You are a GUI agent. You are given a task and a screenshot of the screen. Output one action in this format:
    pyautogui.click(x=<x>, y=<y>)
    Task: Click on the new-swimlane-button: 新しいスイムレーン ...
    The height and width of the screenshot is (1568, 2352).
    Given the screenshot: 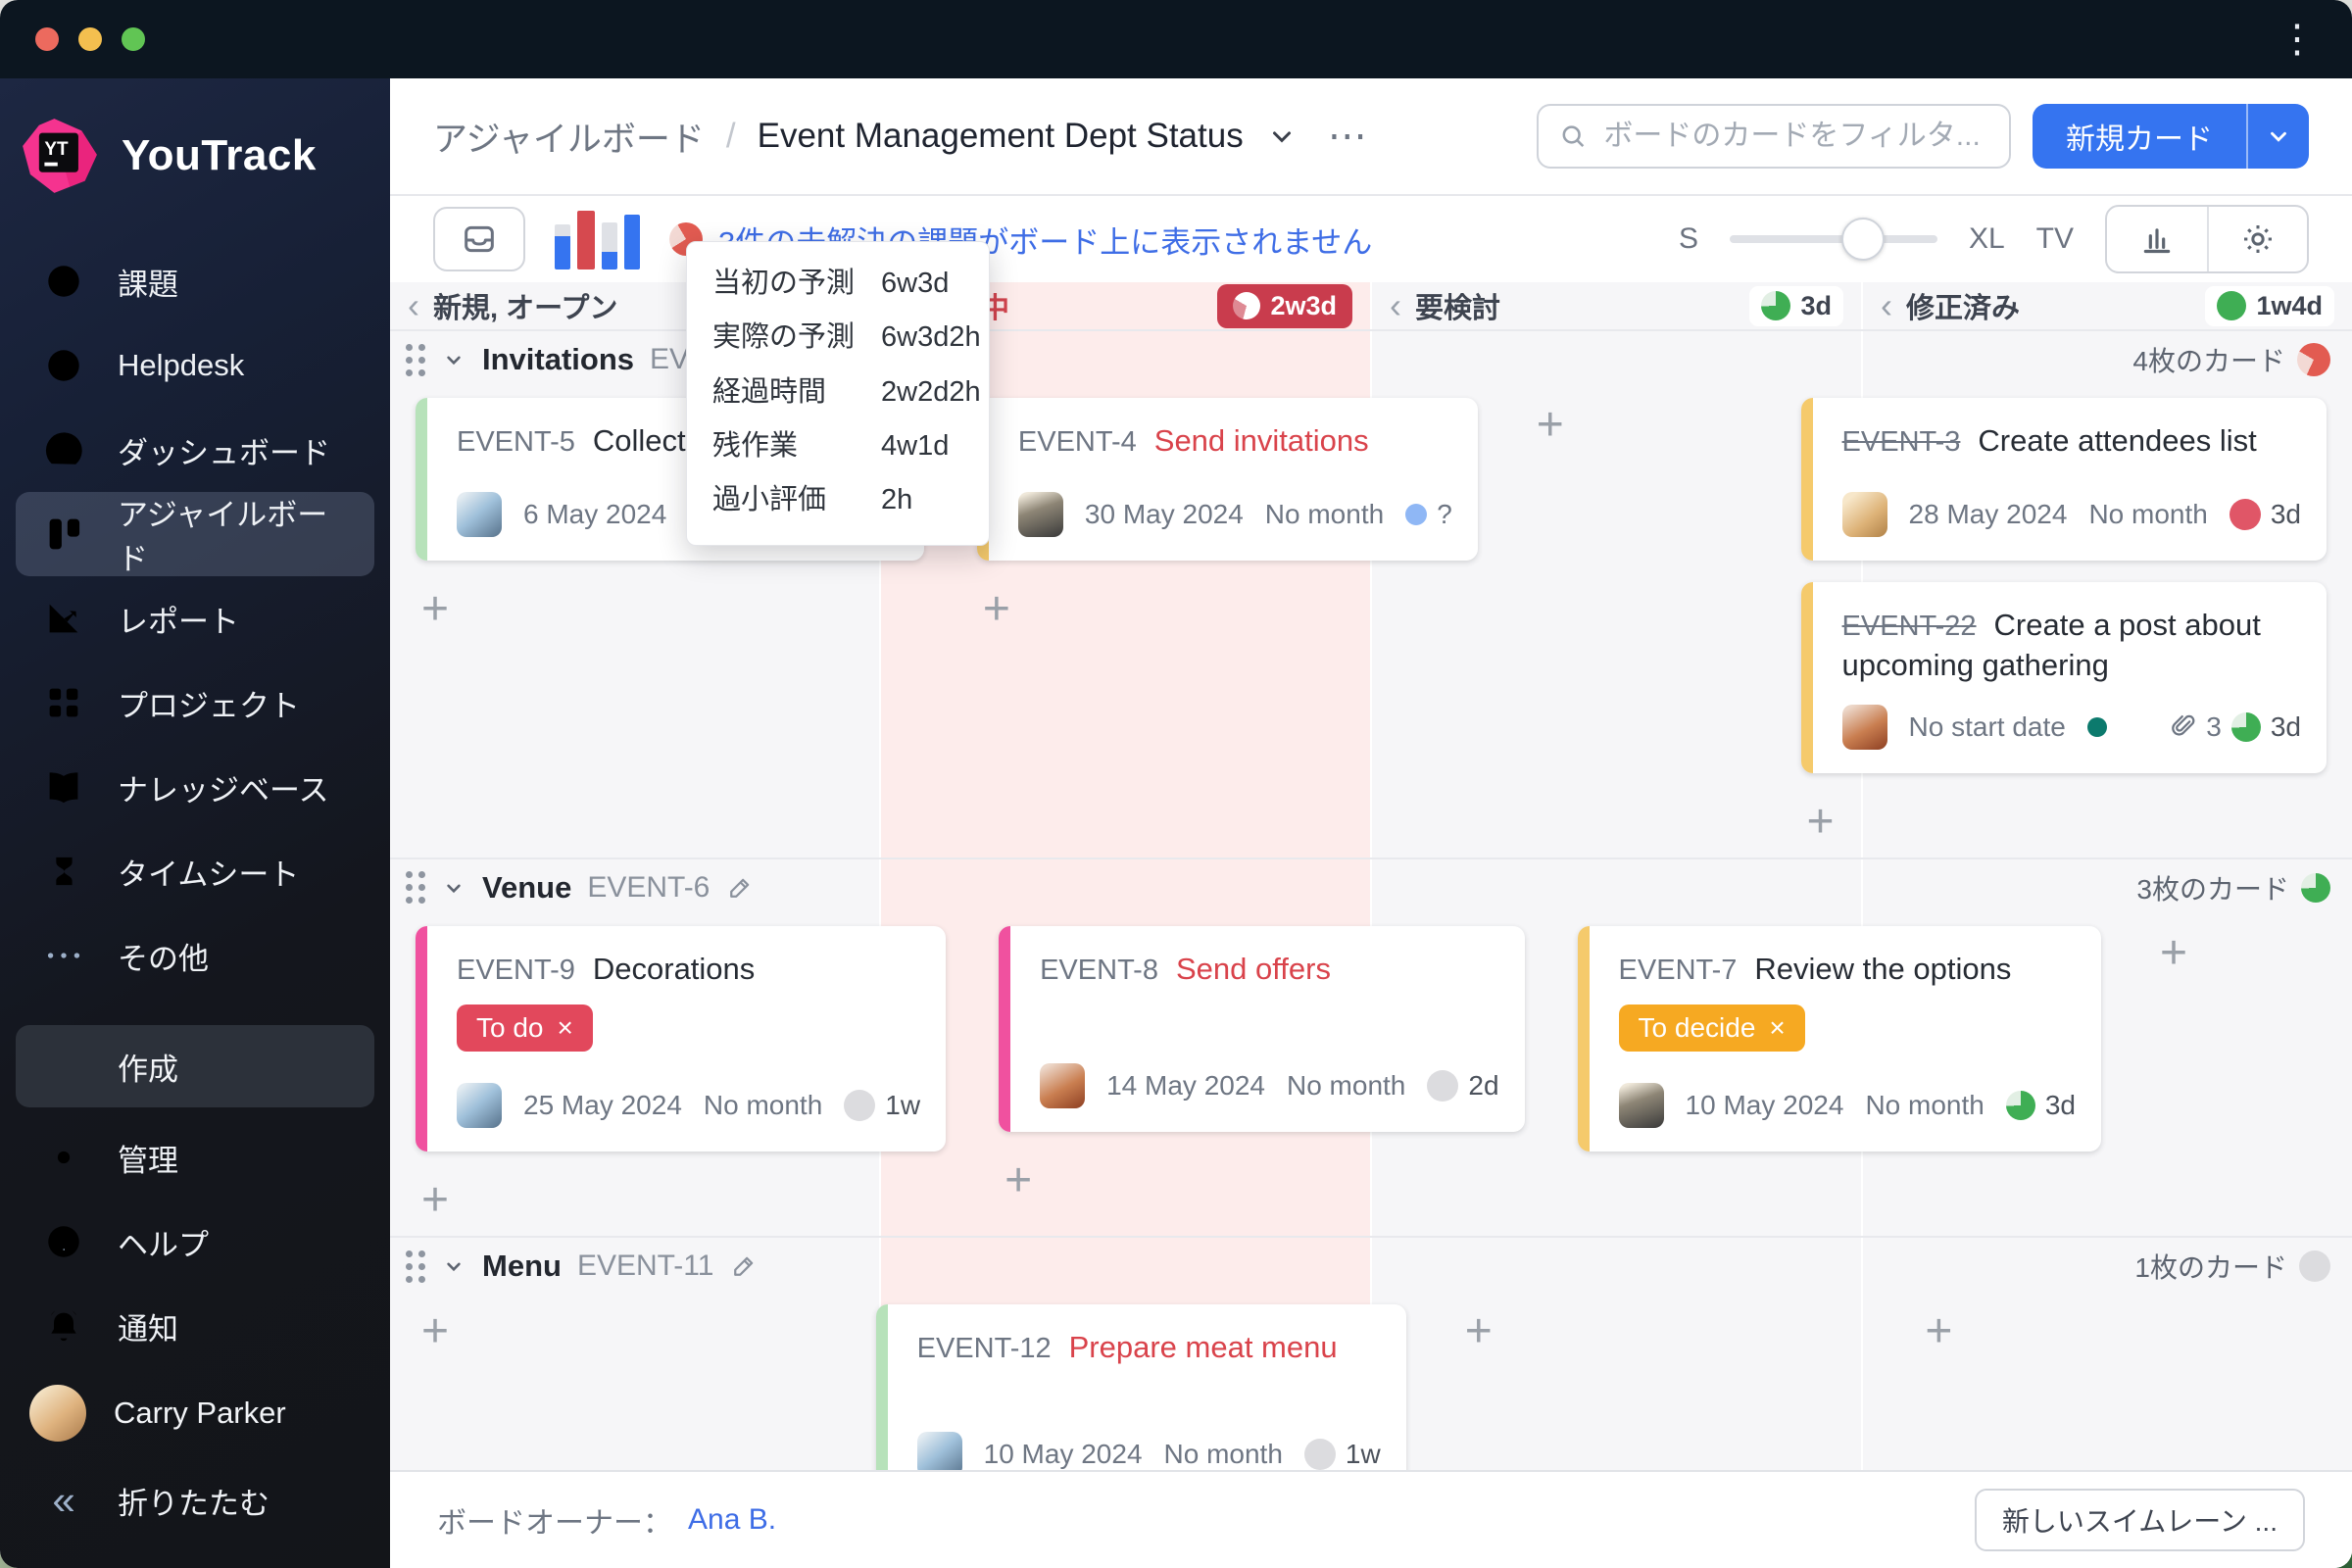 What is the action you would take?
    pyautogui.click(x=2139, y=1520)
    